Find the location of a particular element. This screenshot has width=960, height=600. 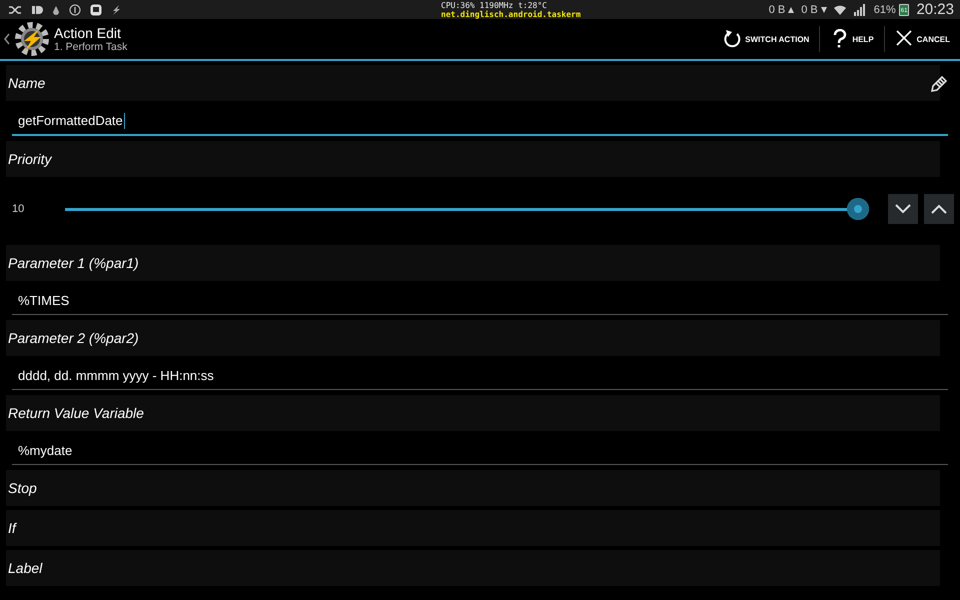

gear-bolt-icon is located at coordinates (32, 39).